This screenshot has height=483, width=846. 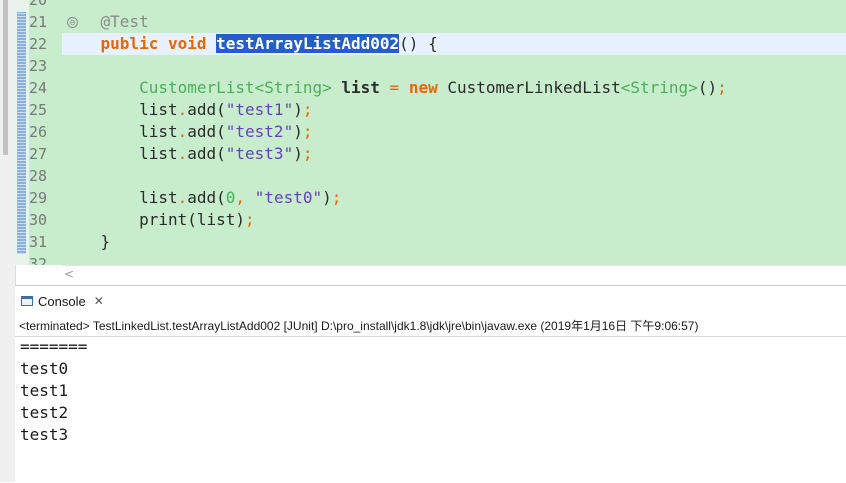 What do you see at coordinates (423, 87) in the screenshot?
I see `code-token: new` at bounding box center [423, 87].